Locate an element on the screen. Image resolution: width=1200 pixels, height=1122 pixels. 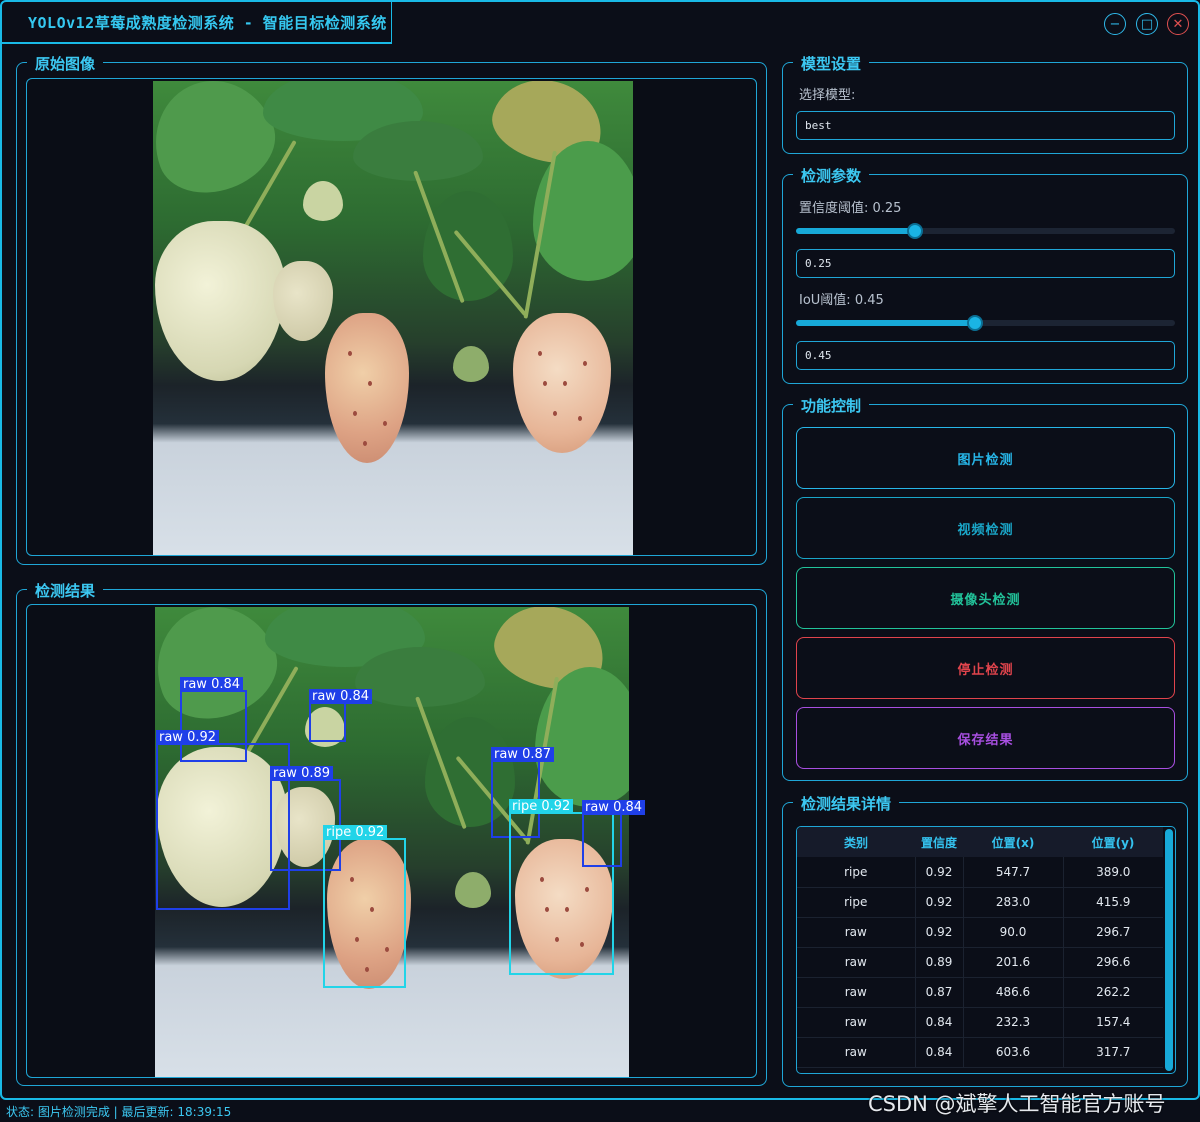
cell-y: 157.4 is located at coordinates (1113, 1022).